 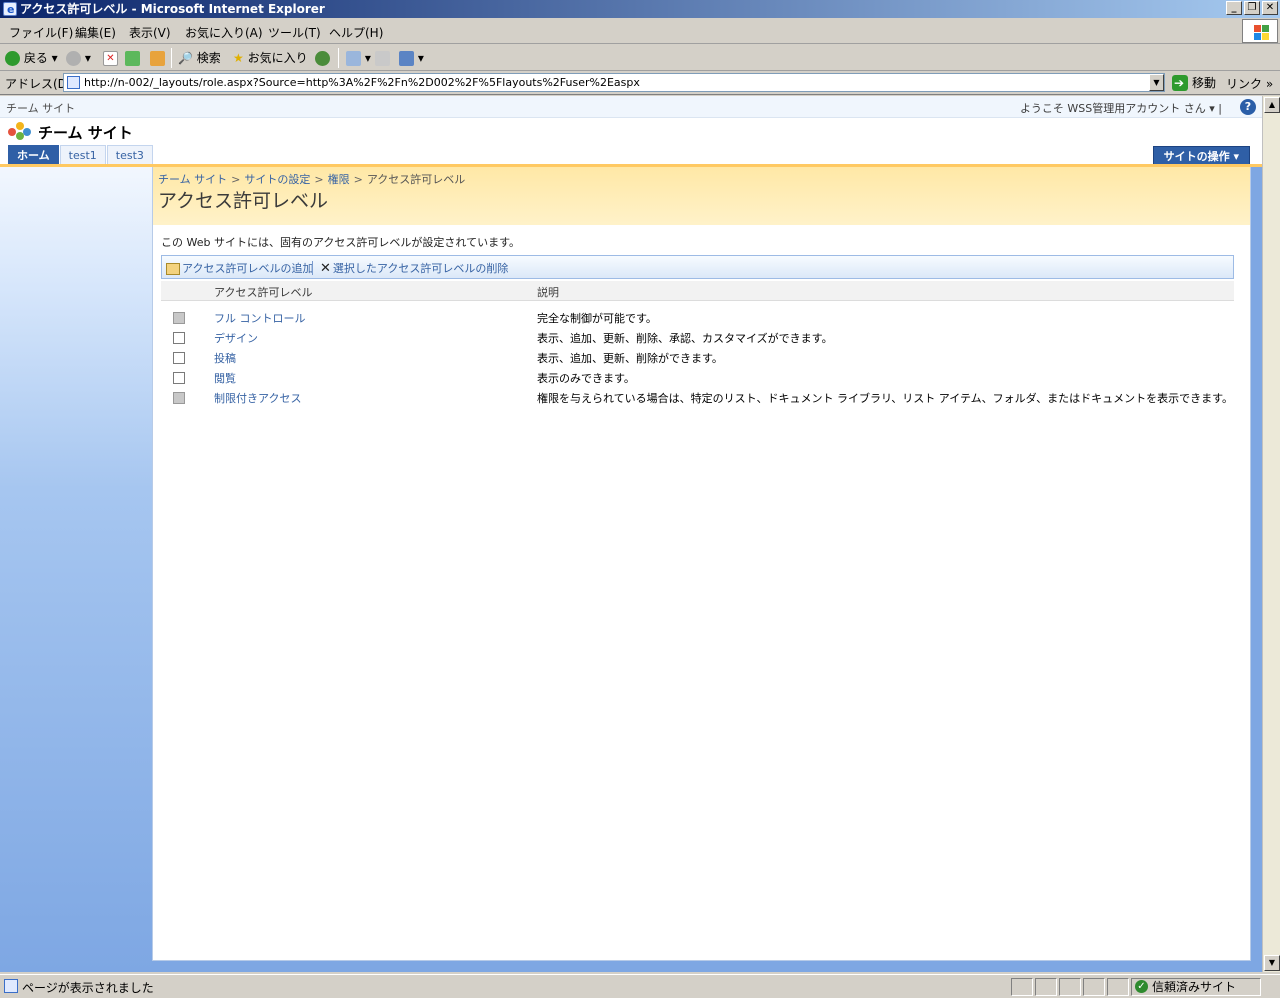 What do you see at coordinates (192, 179) in the screenshot?
I see `breadcrumb-team-site: チーム サイト` at bounding box center [192, 179].